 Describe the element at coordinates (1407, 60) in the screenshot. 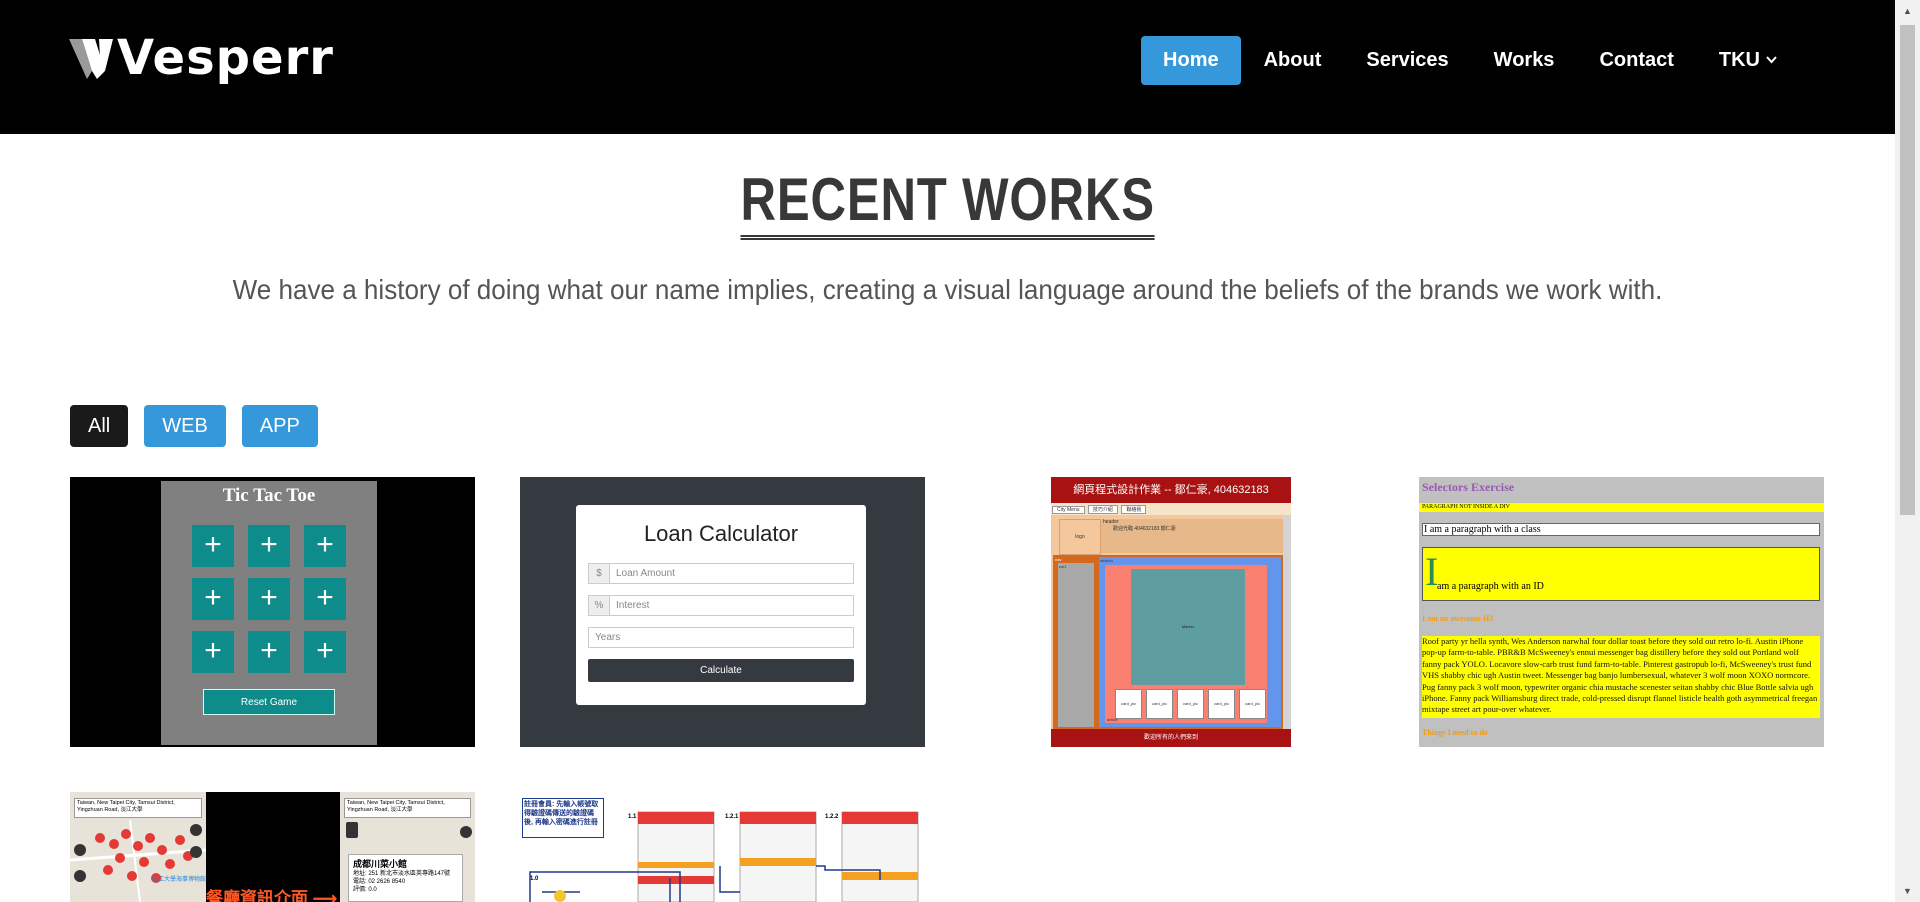

I see `nav-services: Services` at that location.